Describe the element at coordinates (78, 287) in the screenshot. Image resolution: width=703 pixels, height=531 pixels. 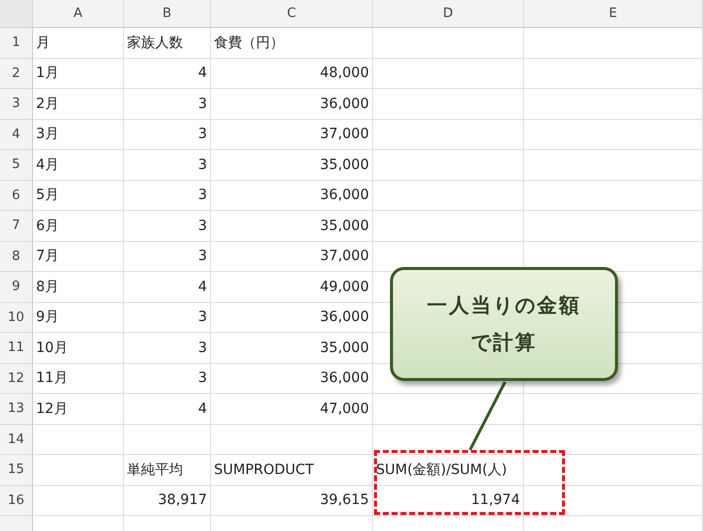
I see `table-cell: 8月` at that location.